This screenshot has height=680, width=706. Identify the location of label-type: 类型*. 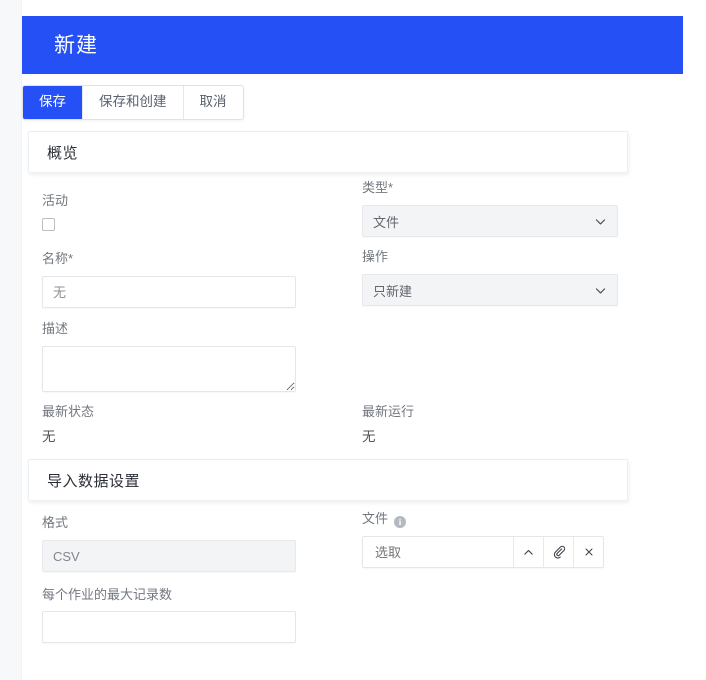
(378, 187).